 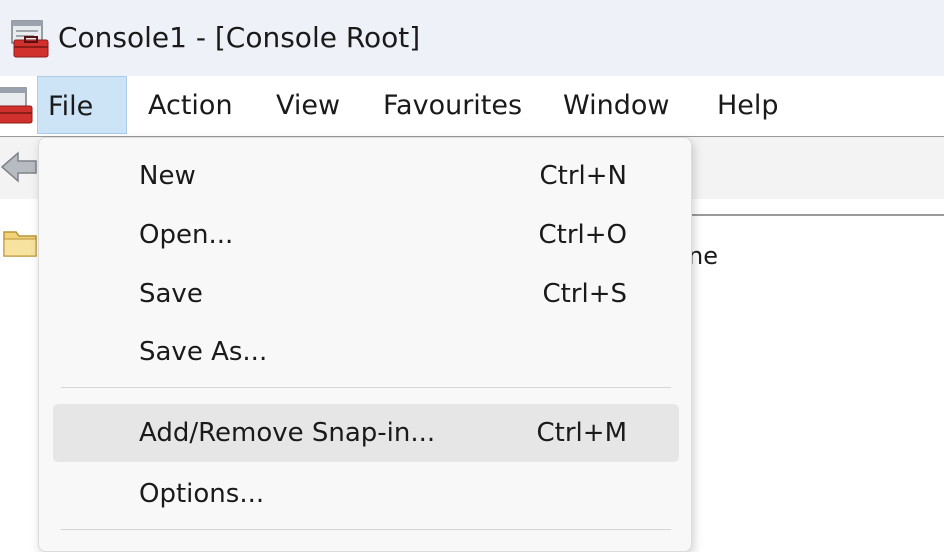 I want to click on menu-view: View, so click(x=308, y=105).